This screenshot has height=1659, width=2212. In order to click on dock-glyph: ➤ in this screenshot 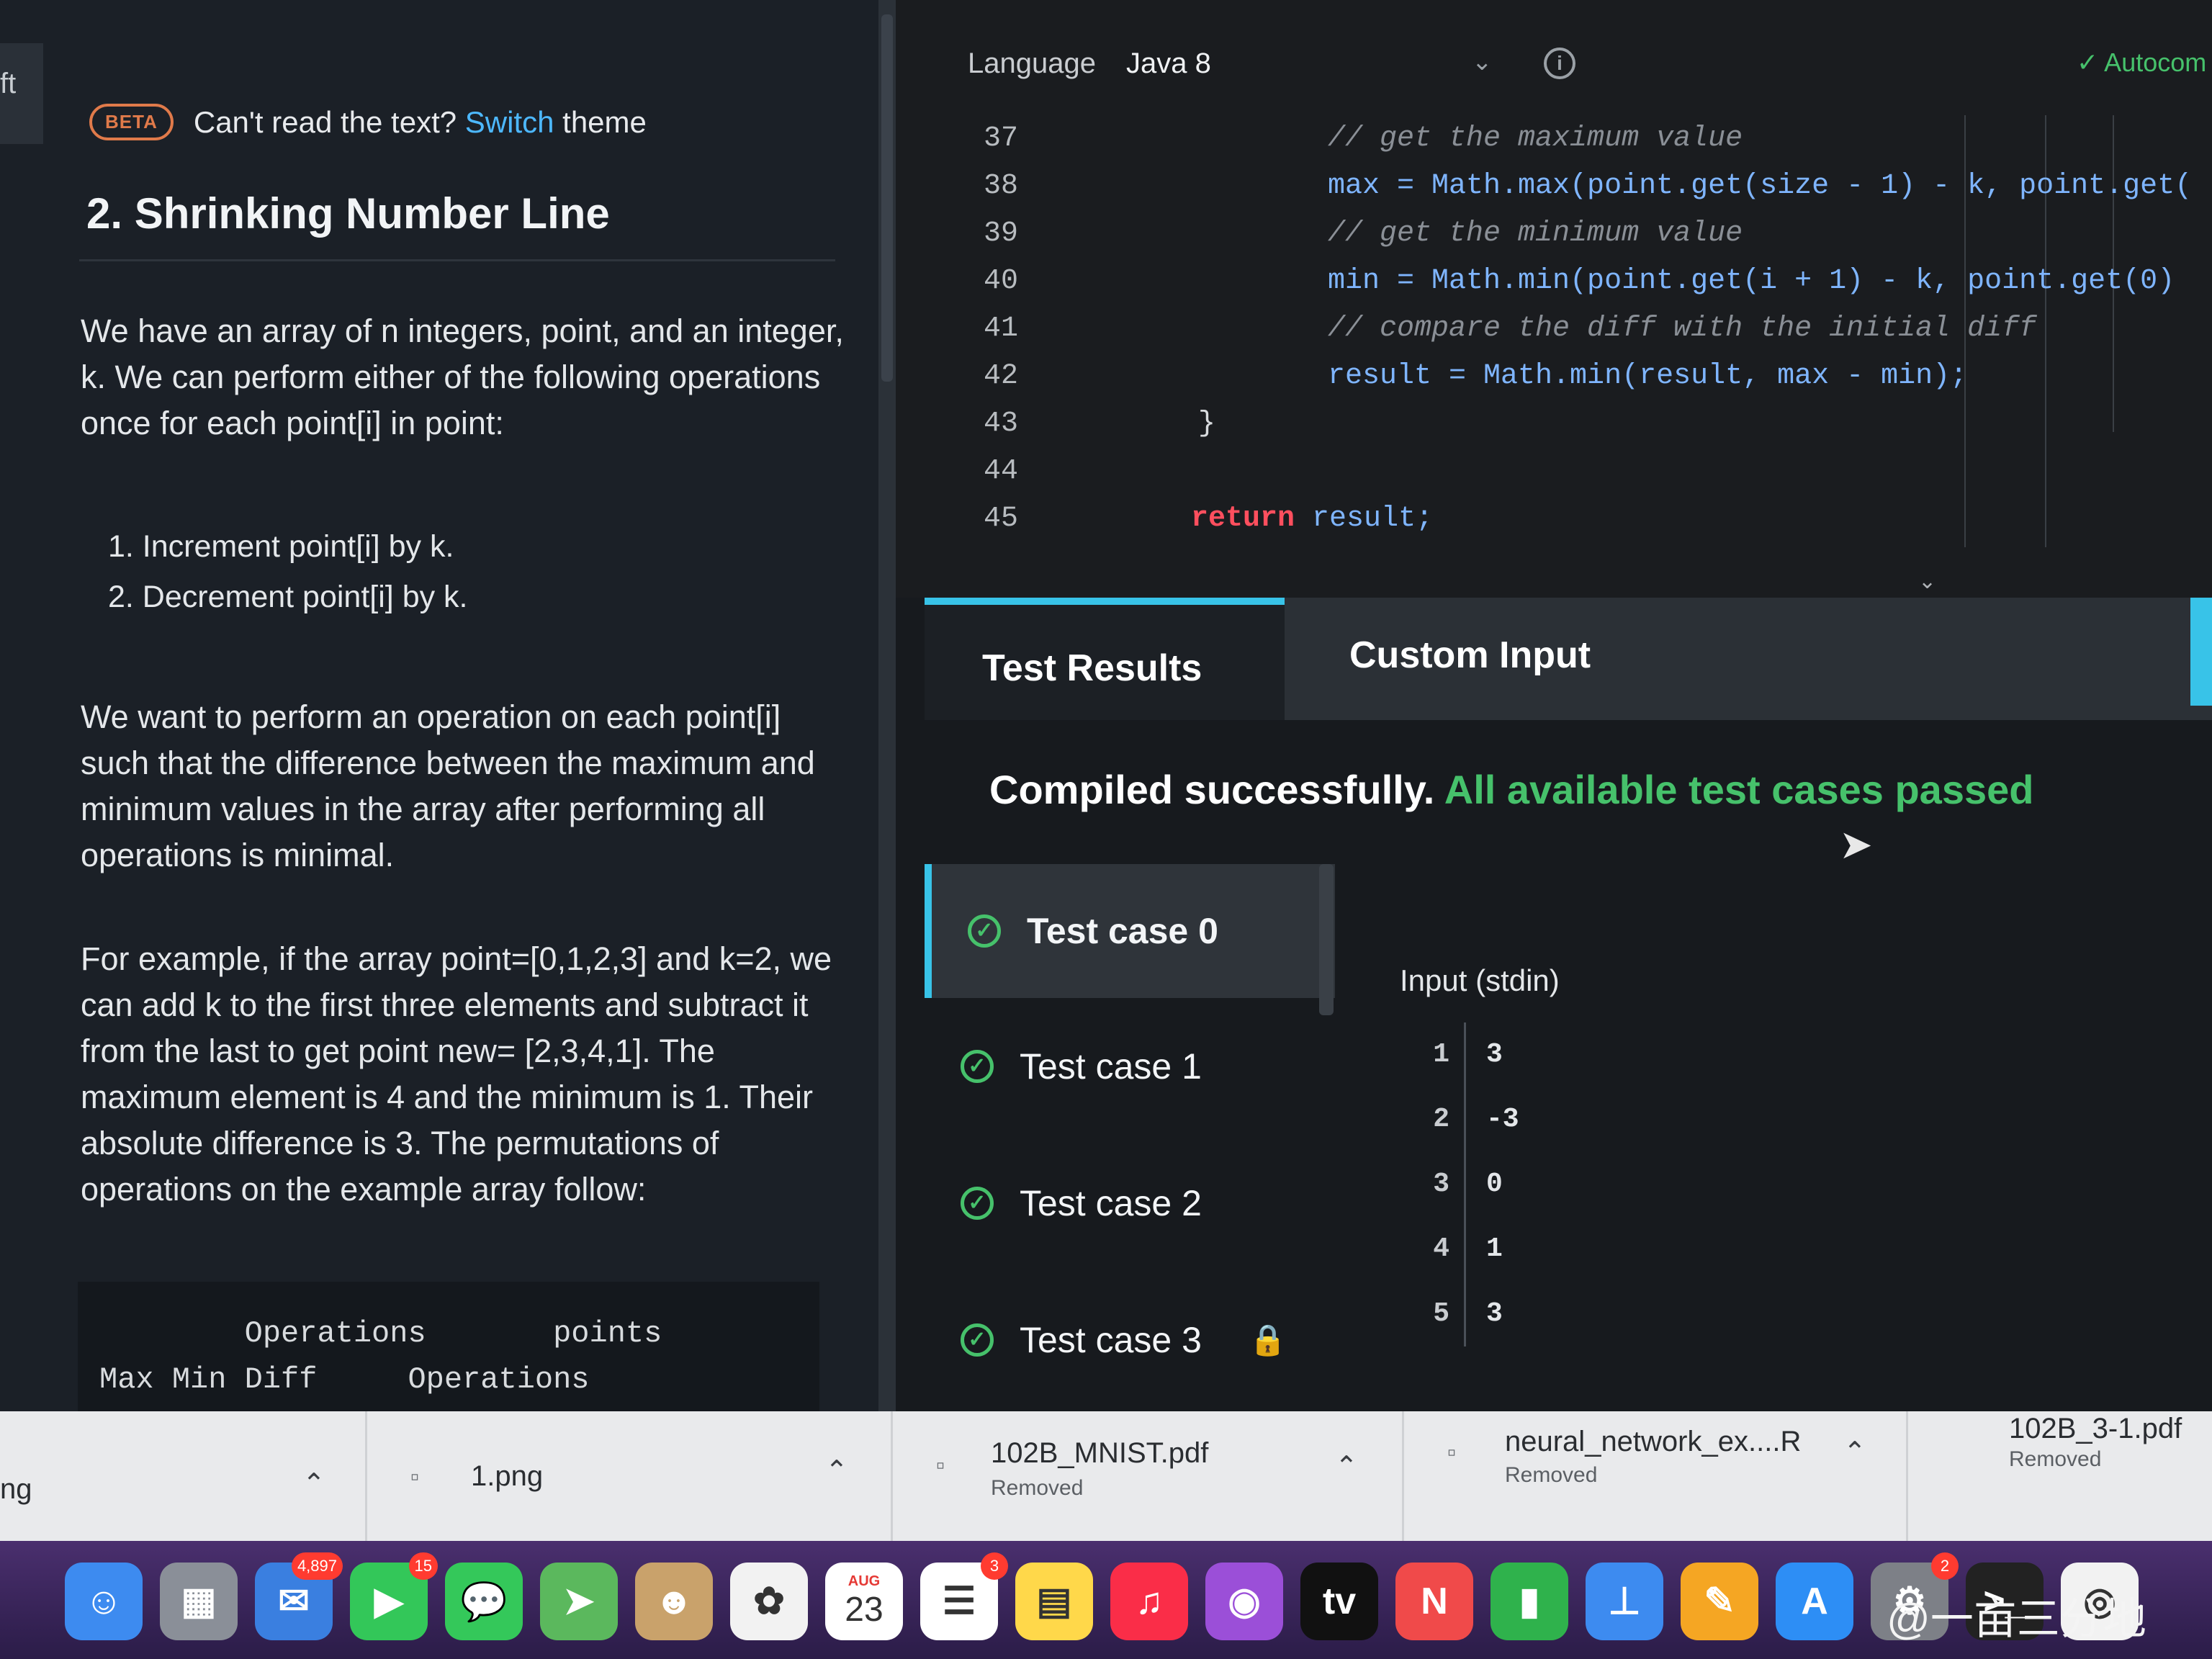, I will do `click(579, 1602)`.